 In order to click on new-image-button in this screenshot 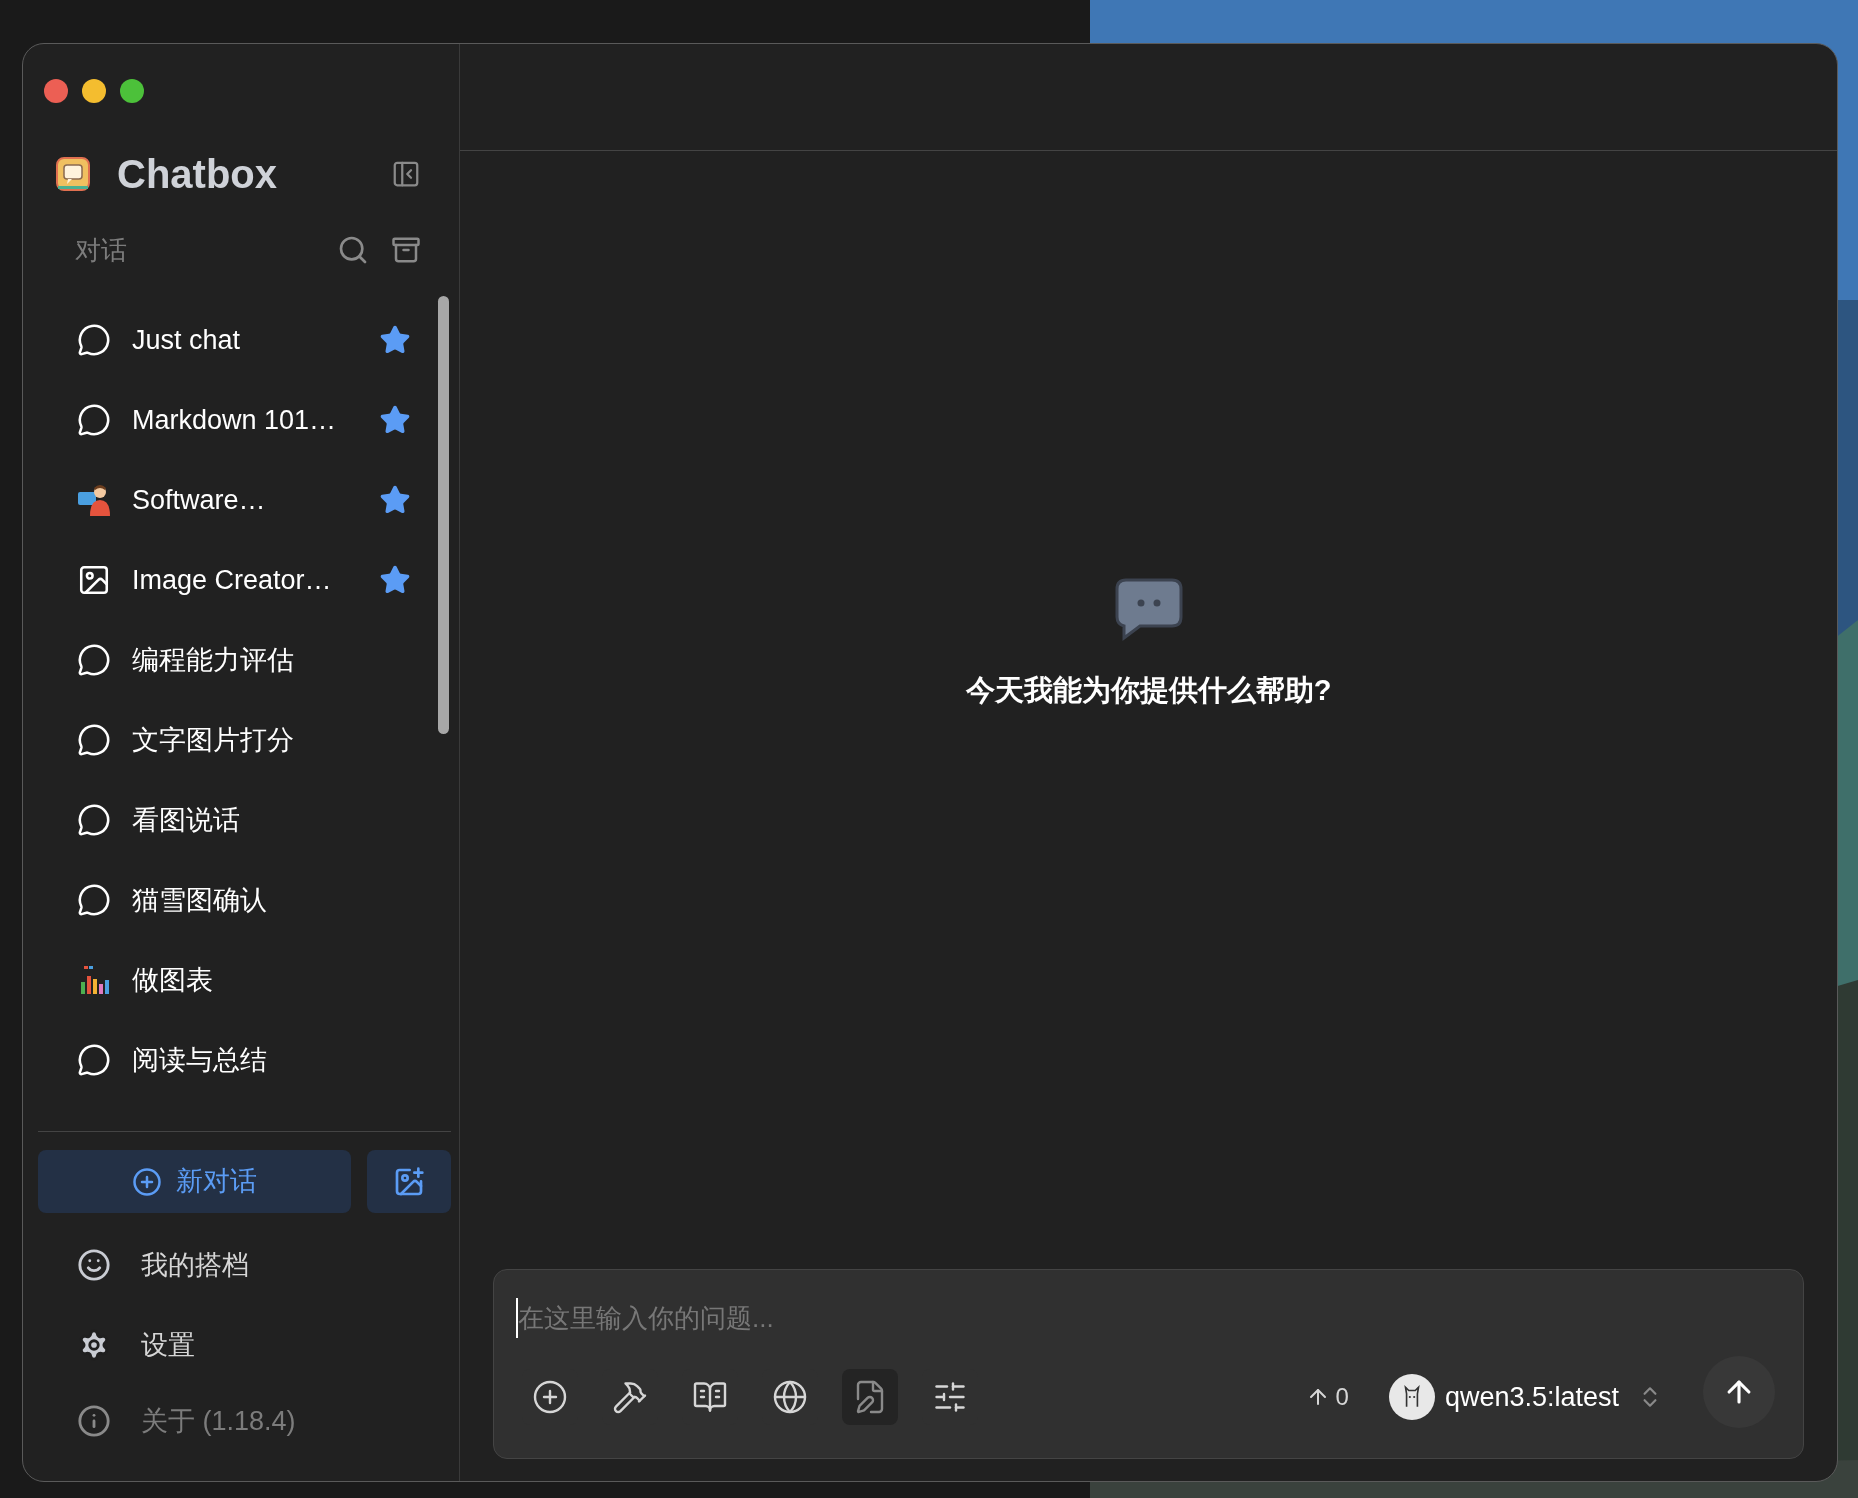, I will do `click(409, 1181)`.